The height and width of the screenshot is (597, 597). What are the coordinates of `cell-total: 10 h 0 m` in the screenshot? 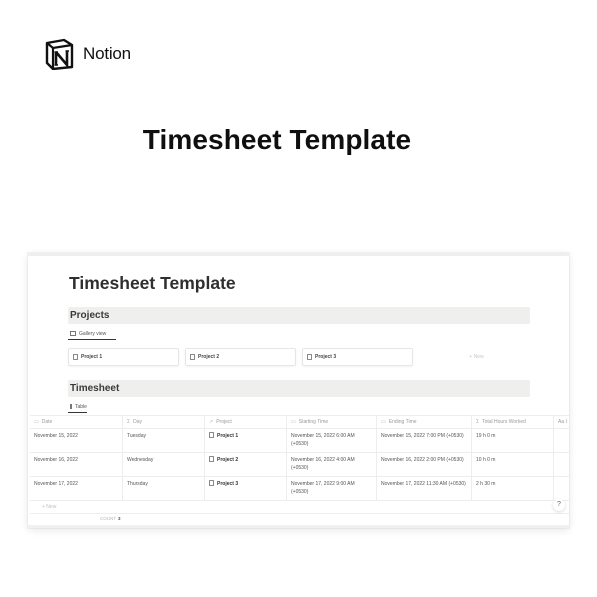 It's located at (513, 464).